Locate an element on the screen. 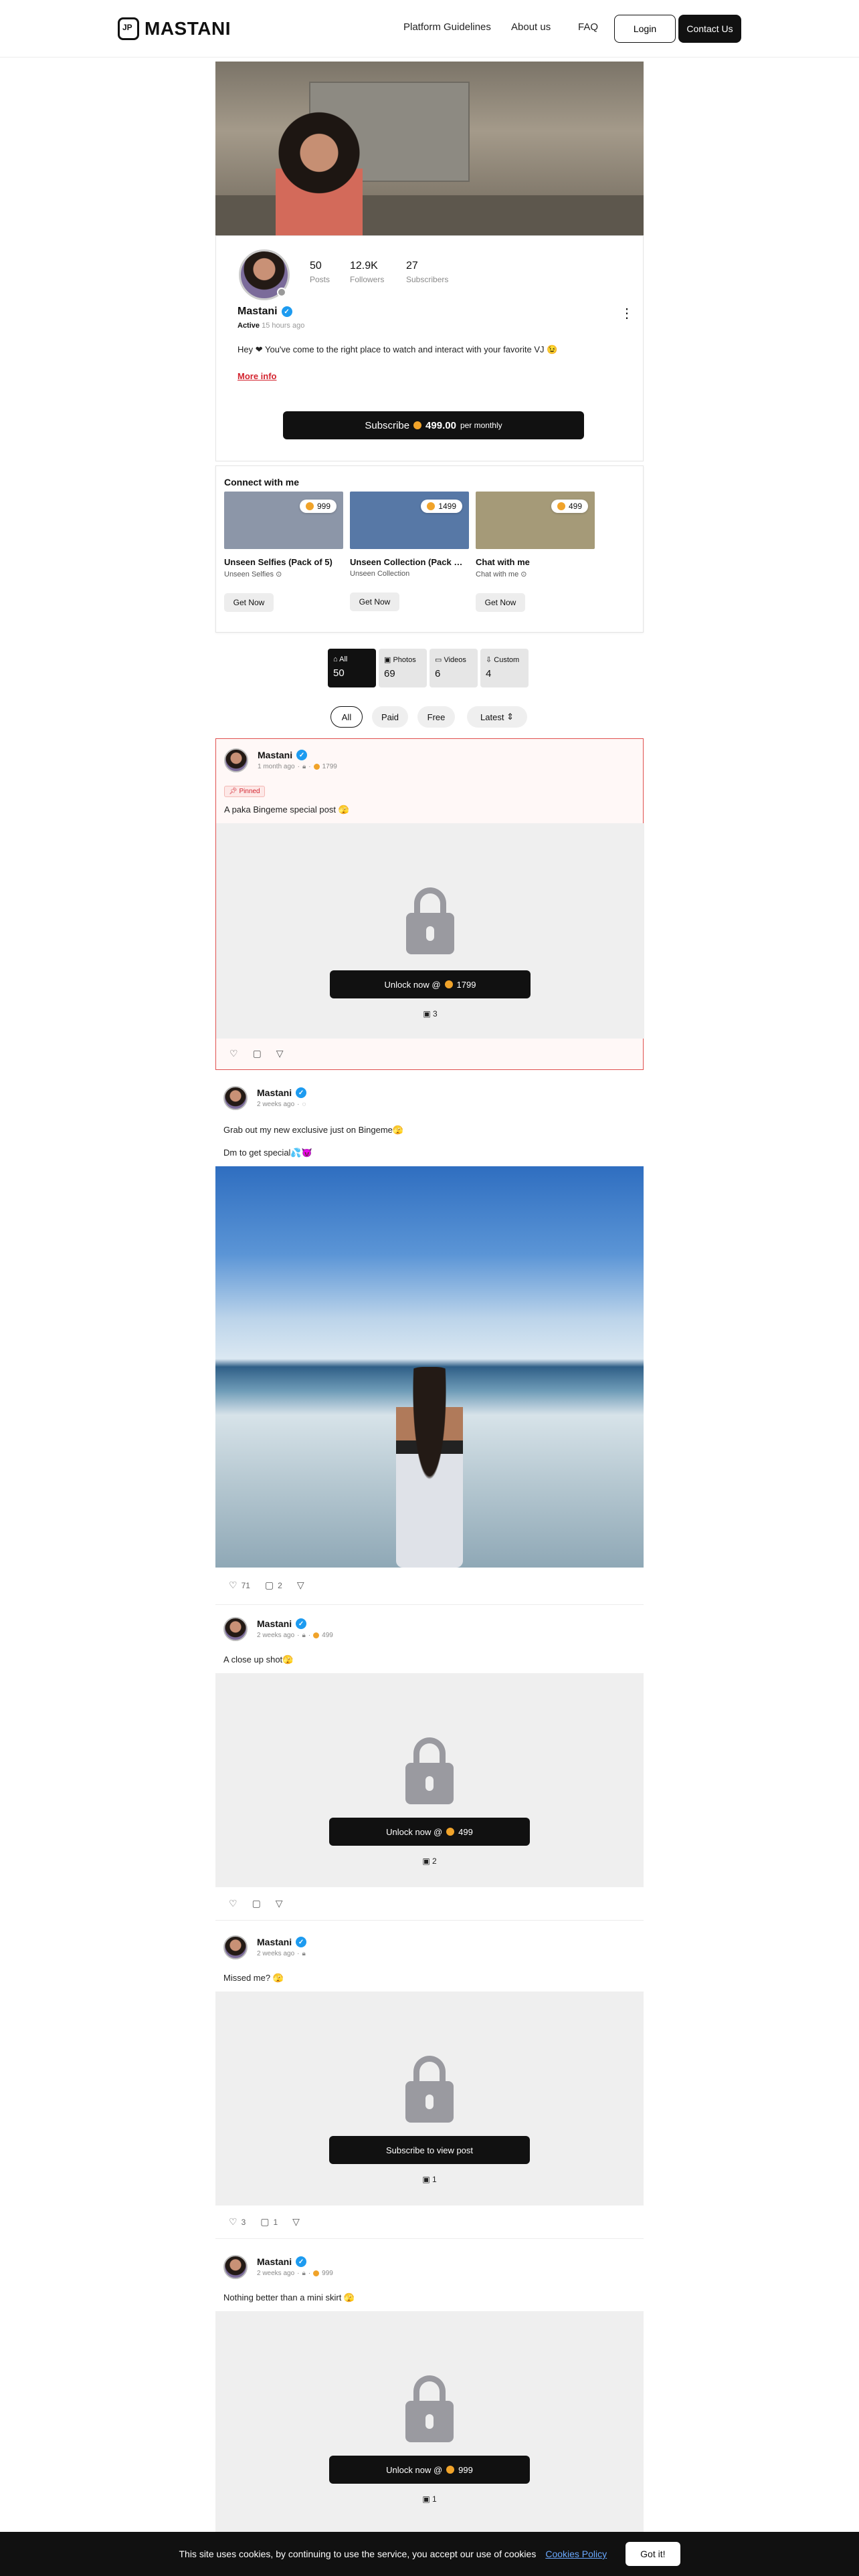 The height and width of the screenshot is (2576, 859). like-count: 3 is located at coordinates (243, 2222).